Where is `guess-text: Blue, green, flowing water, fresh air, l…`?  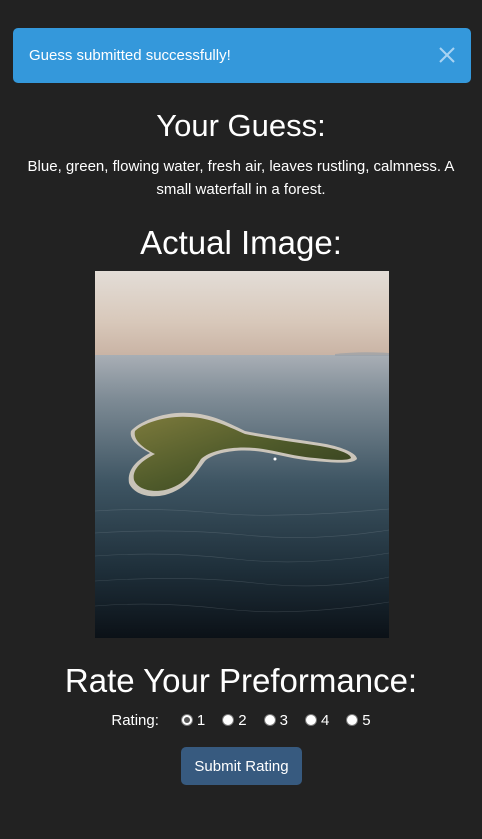
guess-text: Blue, green, flowing water, fresh air, l… is located at coordinates (241, 178).